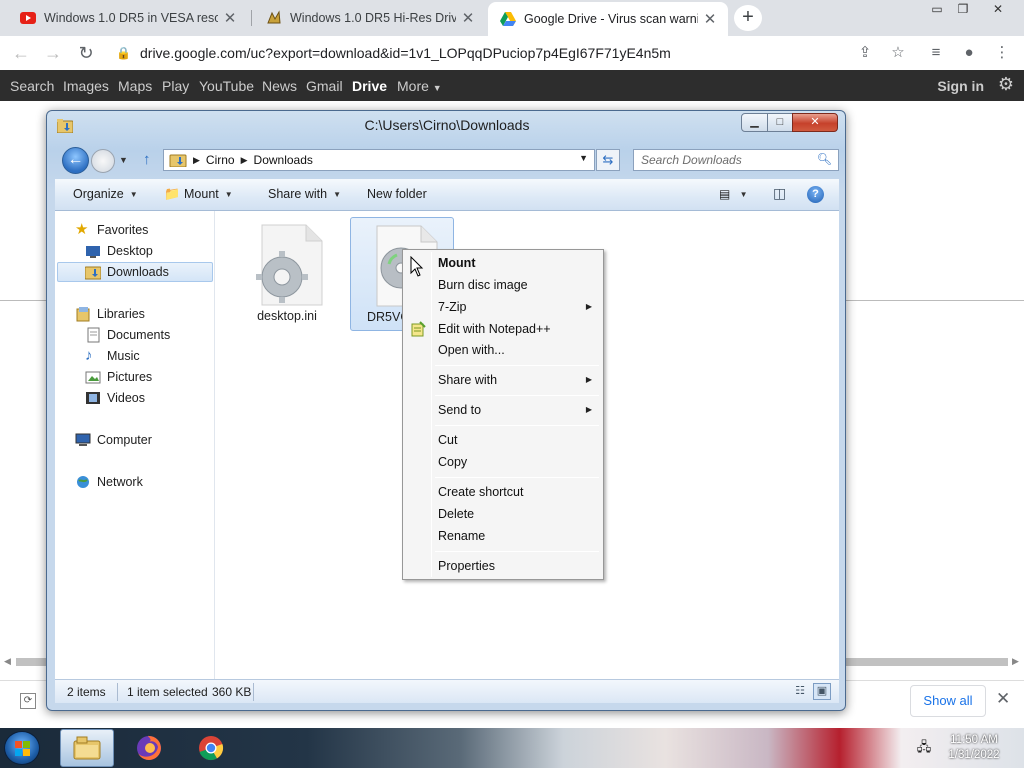 This screenshot has width=1024, height=768. I want to click on nav-network: Network, so click(109, 482).